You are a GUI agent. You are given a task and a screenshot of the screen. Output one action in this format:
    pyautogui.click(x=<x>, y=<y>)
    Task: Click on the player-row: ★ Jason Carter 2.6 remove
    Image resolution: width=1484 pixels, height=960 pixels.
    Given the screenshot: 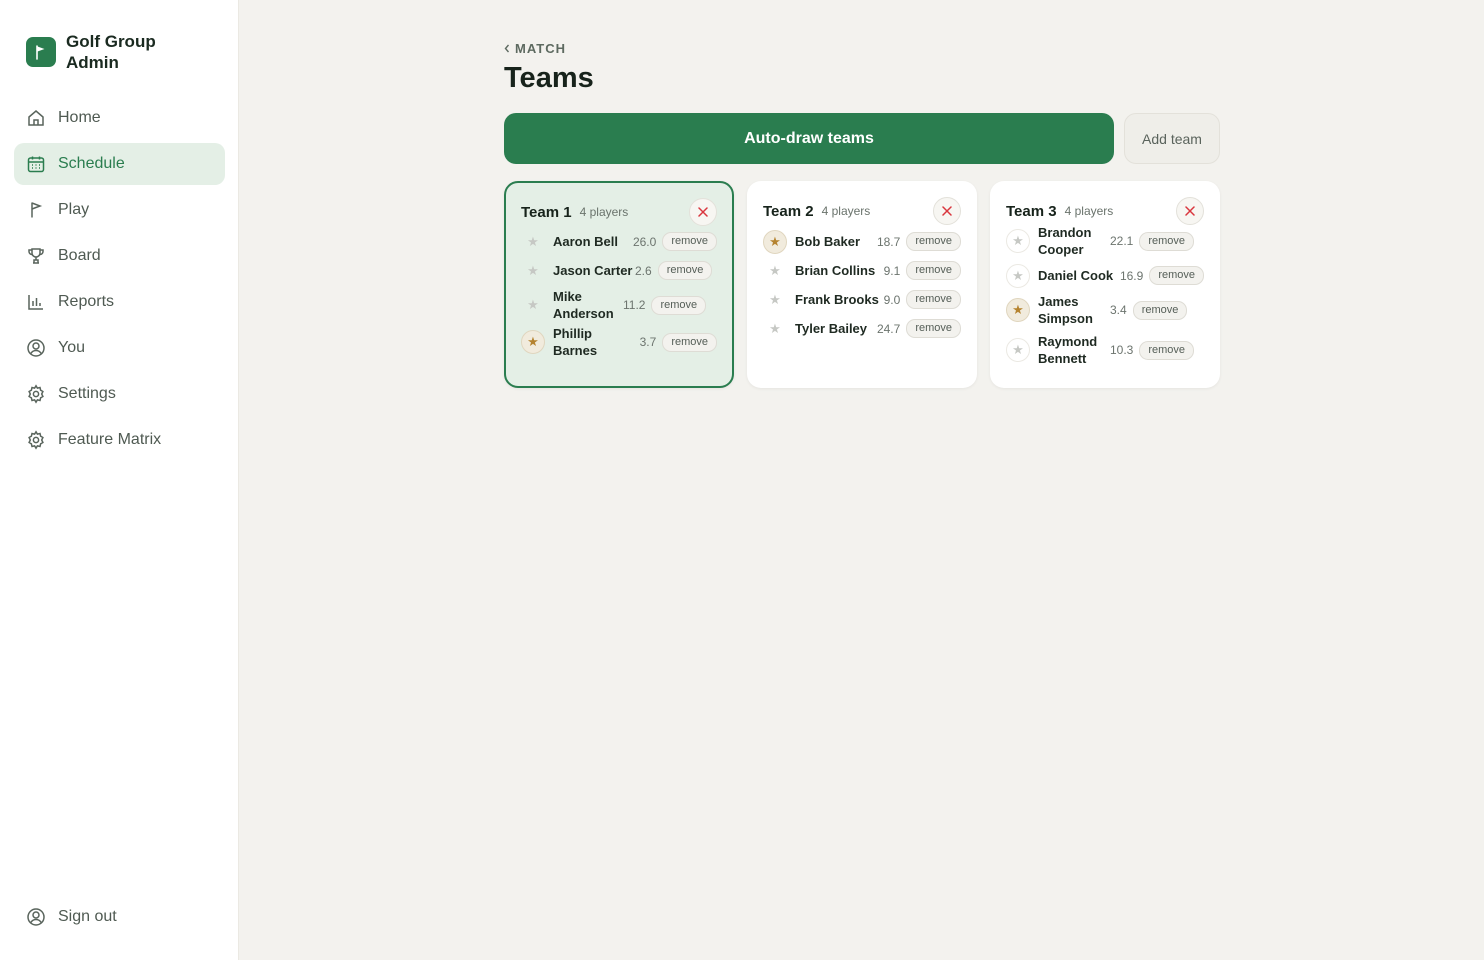 What is the action you would take?
    pyautogui.click(x=619, y=270)
    